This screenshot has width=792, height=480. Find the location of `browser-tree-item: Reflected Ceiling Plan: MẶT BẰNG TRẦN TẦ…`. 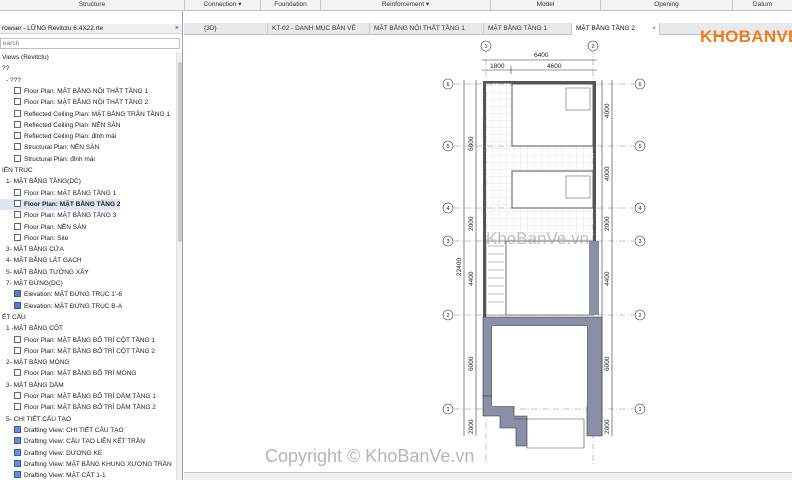

browser-tree-item: Reflected Ceiling Plan: MẶT BẰNG TRẦN TẦ… is located at coordinates (85, 114).